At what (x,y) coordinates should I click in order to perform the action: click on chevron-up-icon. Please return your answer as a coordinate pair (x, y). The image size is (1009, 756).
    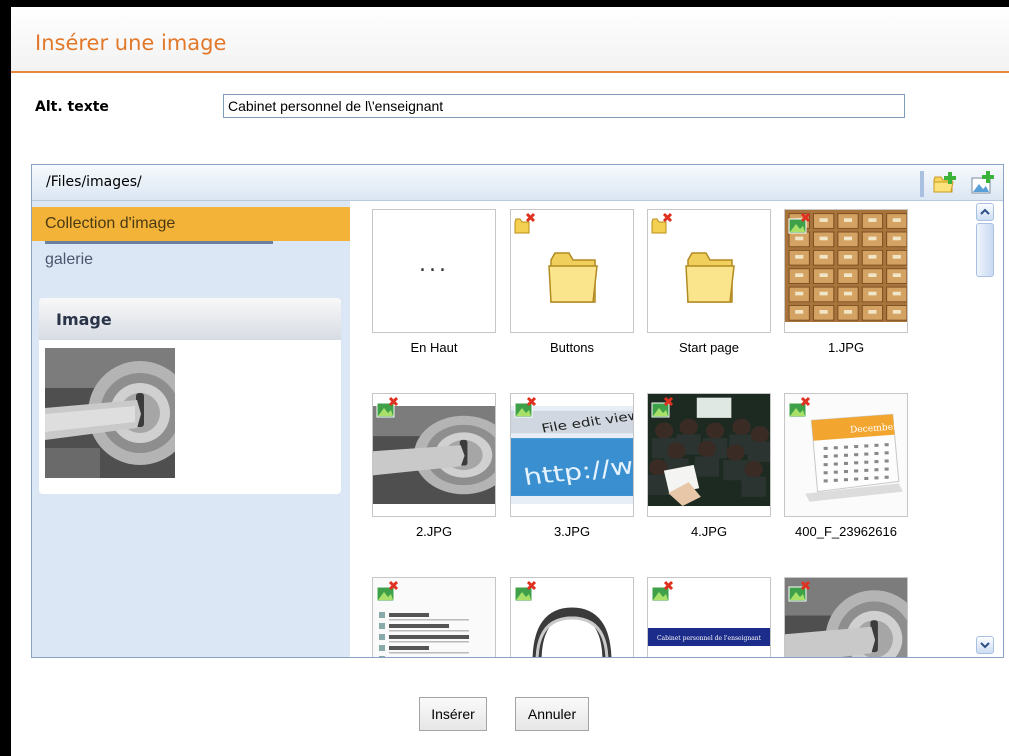
    Looking at the image, I should click on (985, 211).